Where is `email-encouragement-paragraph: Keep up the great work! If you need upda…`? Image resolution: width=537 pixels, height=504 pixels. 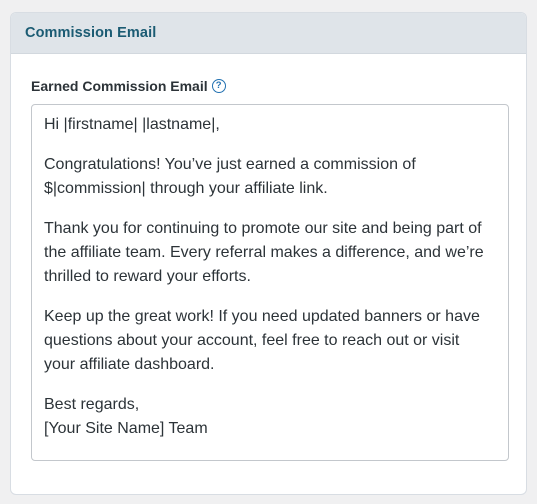
email-encouragement-paragraph: Keep up the great work! If you need upda… is located at coordinates (262, 340).